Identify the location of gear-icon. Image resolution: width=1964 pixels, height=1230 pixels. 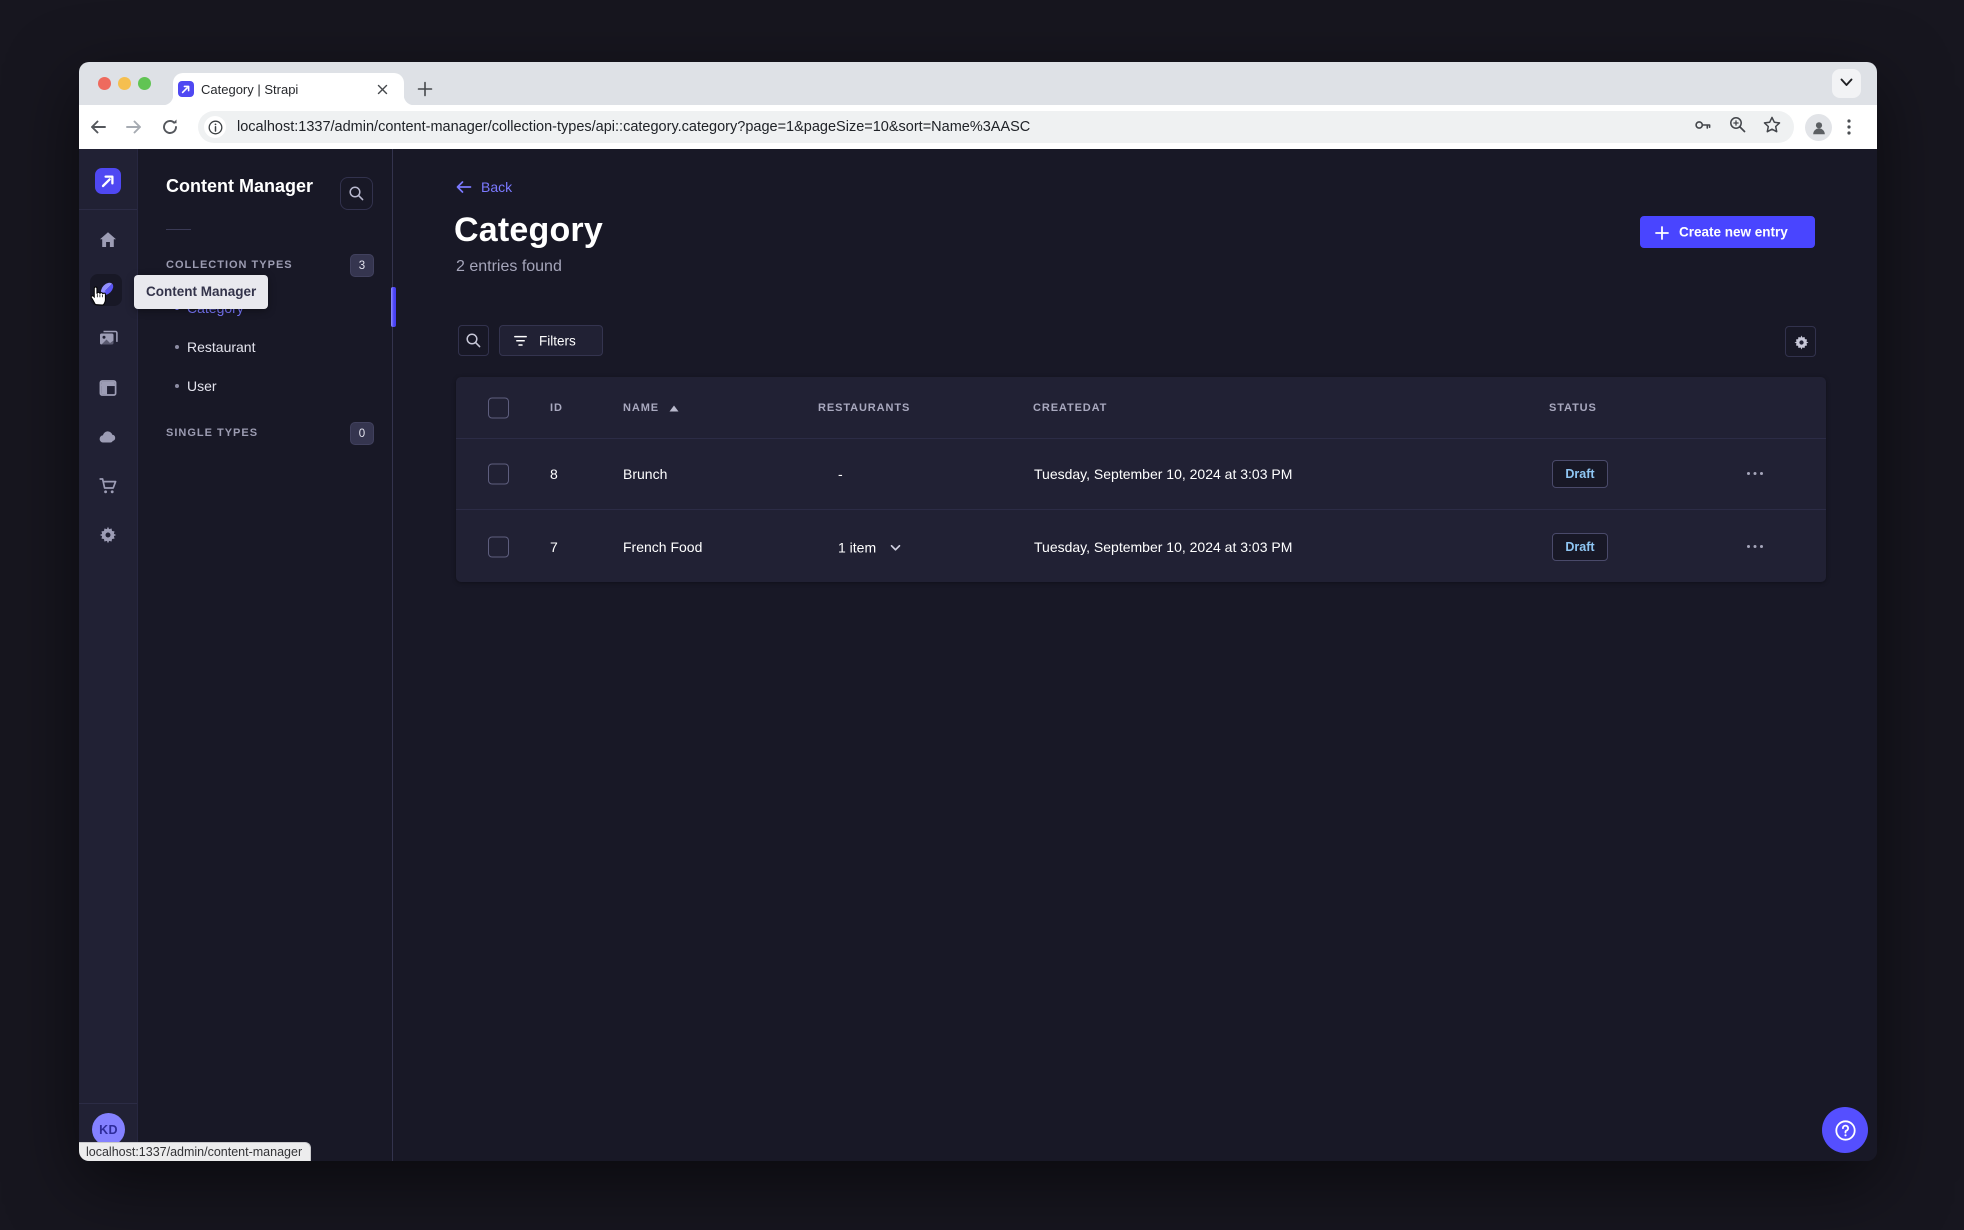
(1800, 341).